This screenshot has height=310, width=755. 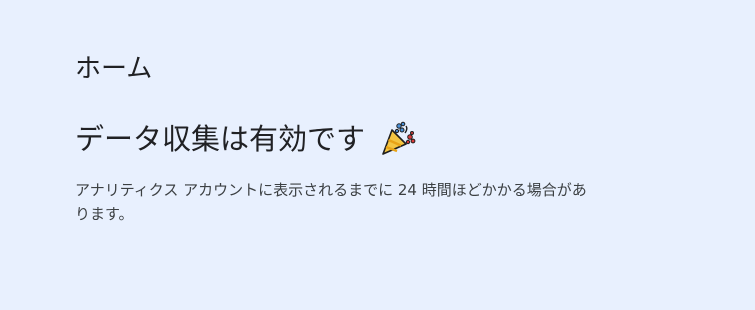 I want to click on page-title: ホーム, so click(x=114, y=69).